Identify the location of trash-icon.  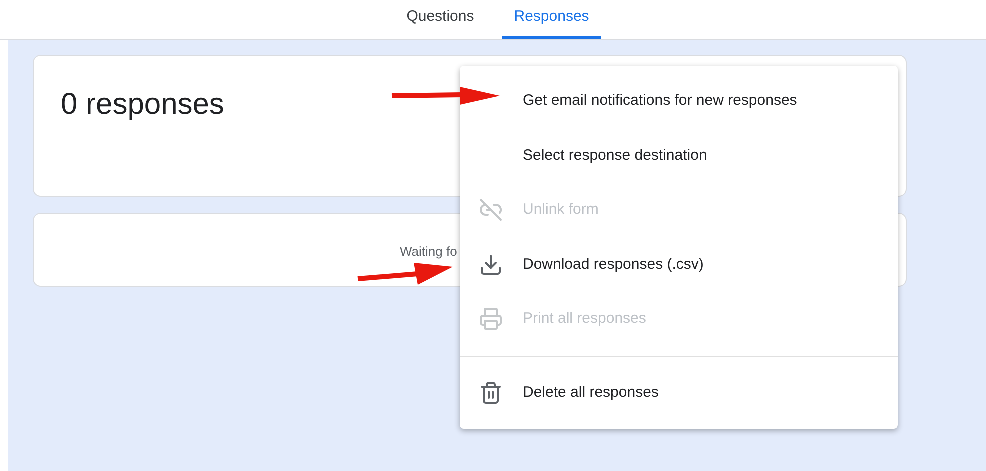
(491, 392).